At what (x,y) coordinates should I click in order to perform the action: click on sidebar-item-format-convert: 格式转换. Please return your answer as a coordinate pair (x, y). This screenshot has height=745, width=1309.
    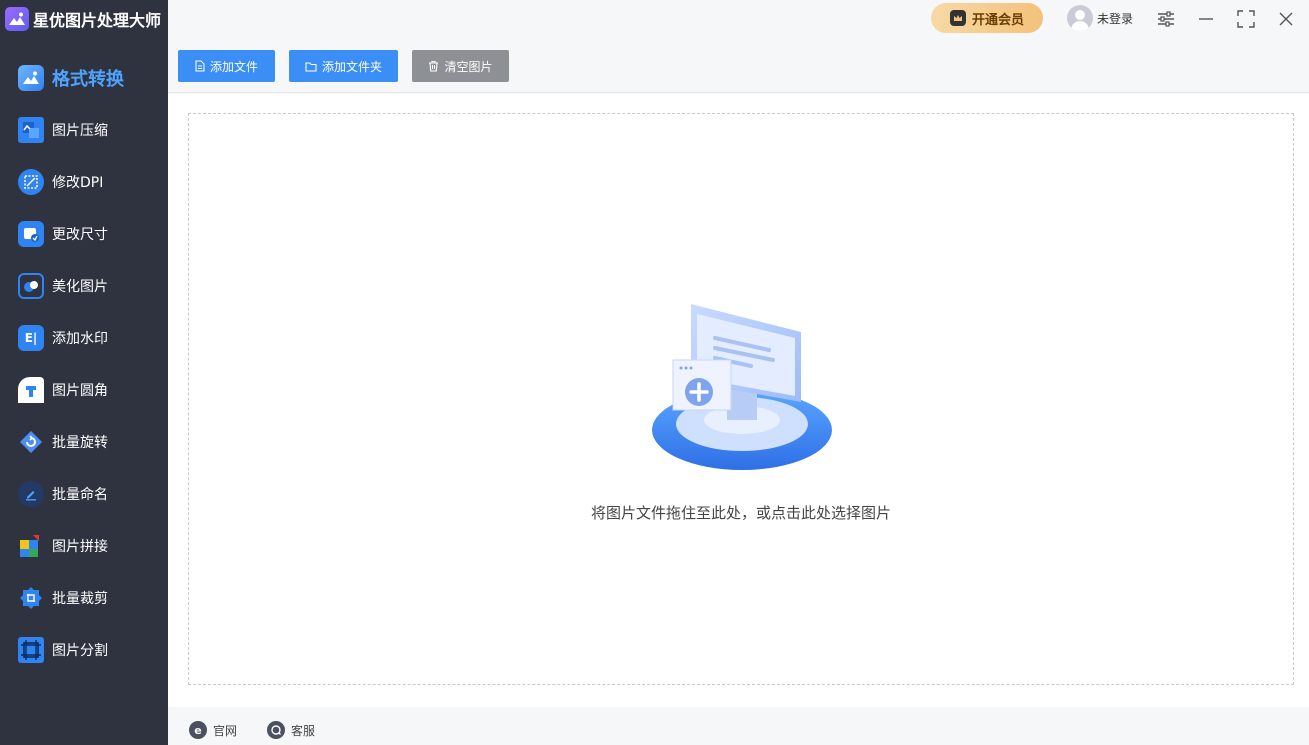
    Looking at the image, I should click on (84, 78).